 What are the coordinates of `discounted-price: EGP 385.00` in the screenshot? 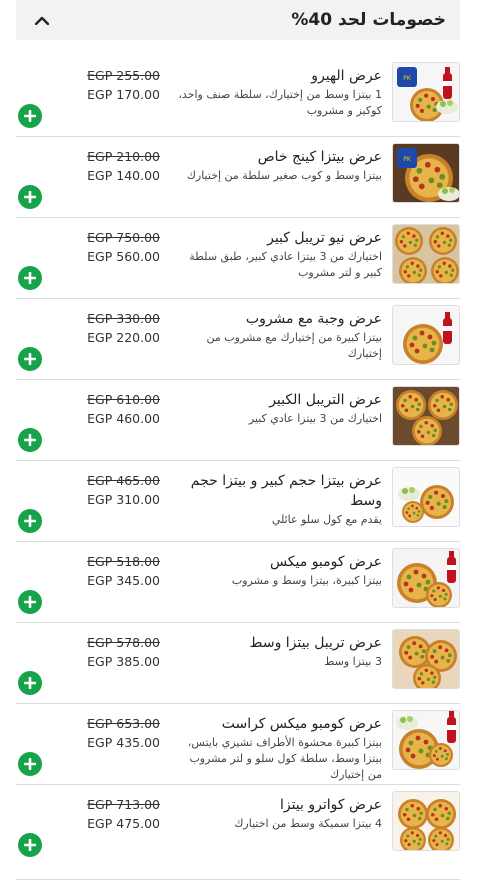 It's located at (123, 661).